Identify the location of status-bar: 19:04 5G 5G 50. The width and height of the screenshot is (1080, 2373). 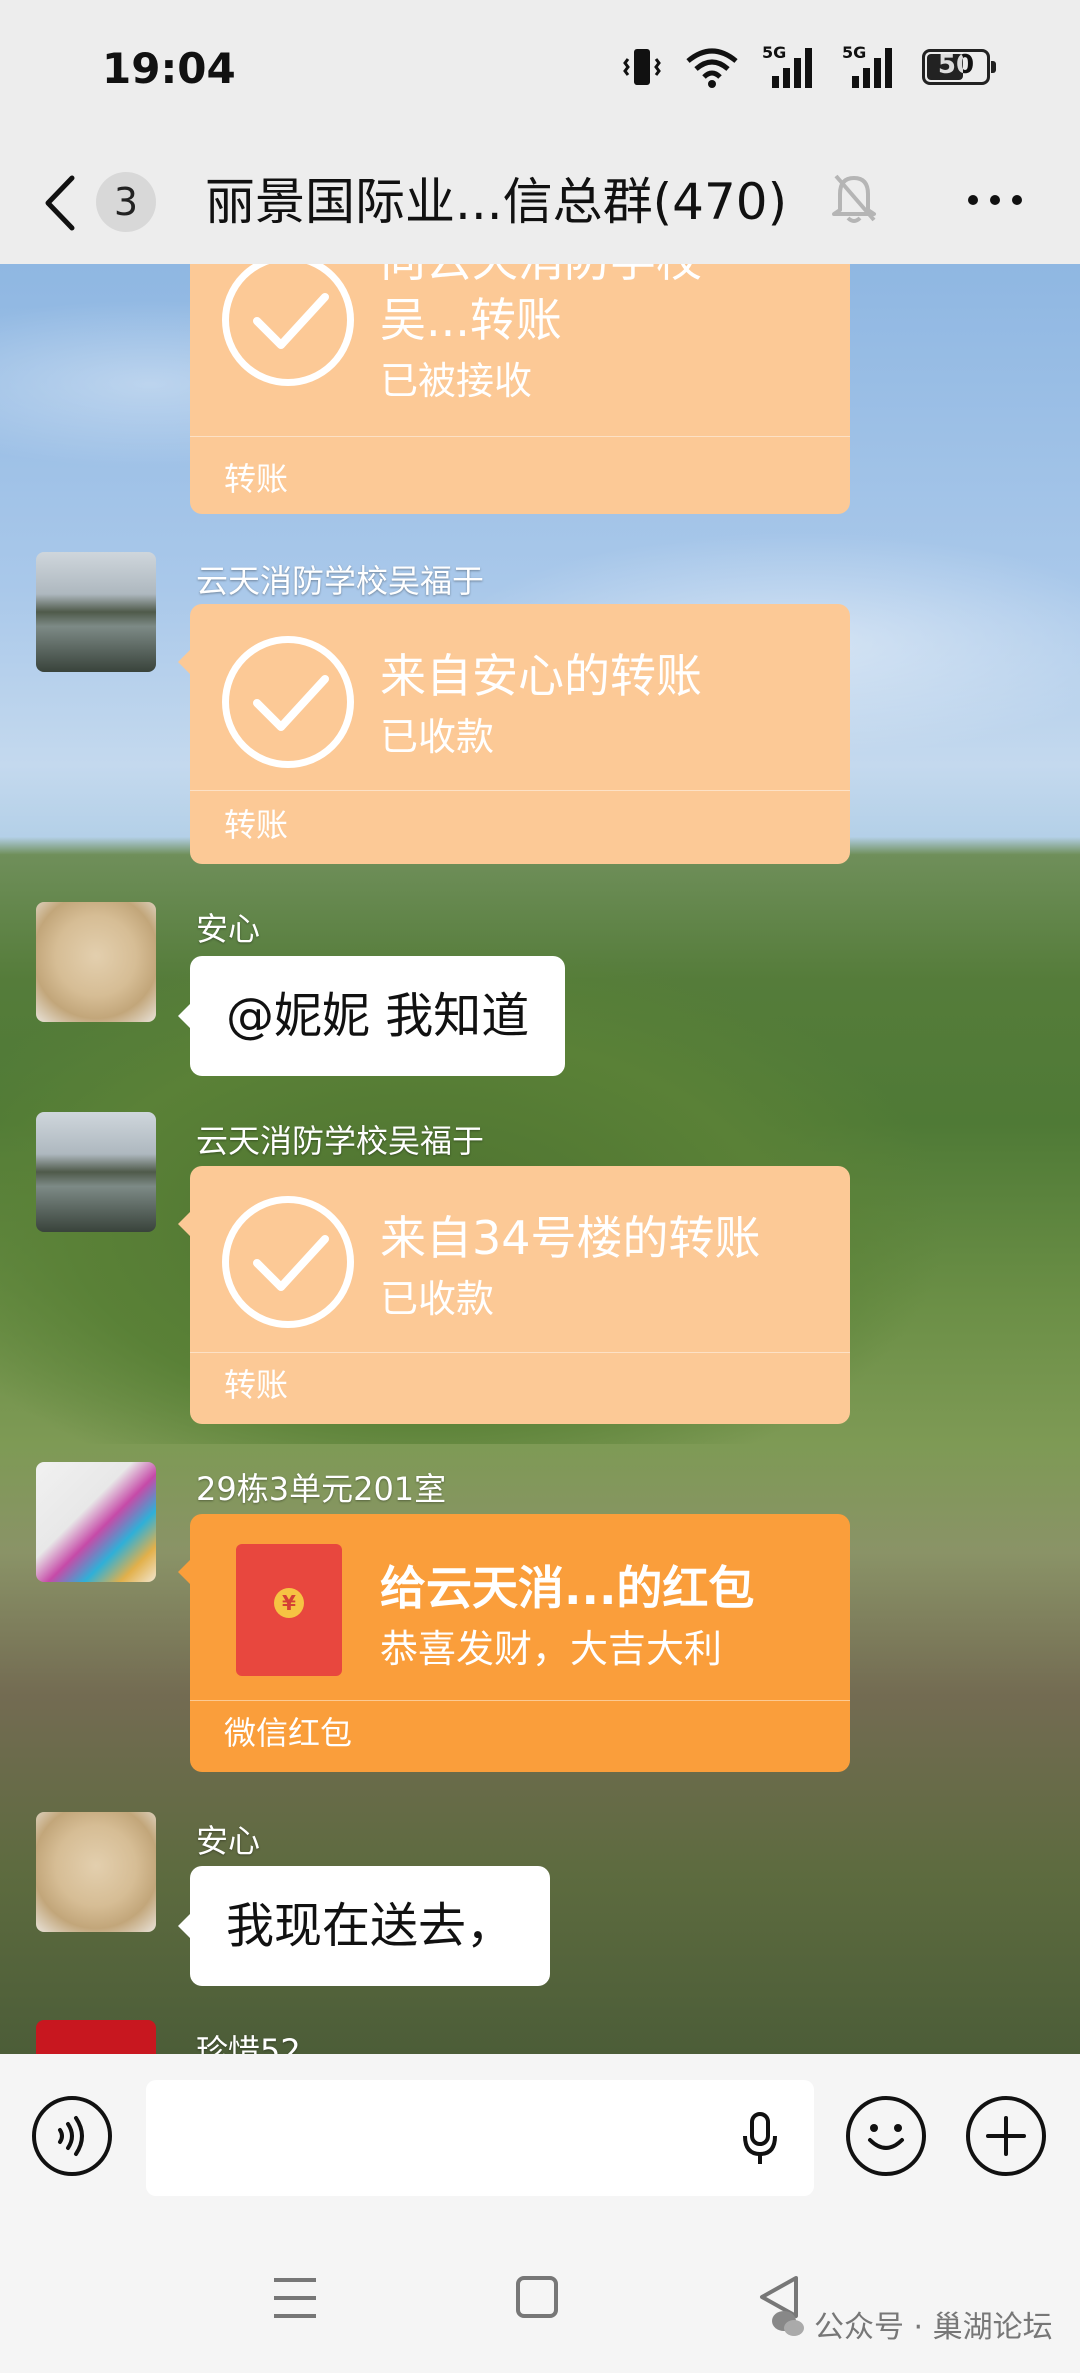
(540, 70).